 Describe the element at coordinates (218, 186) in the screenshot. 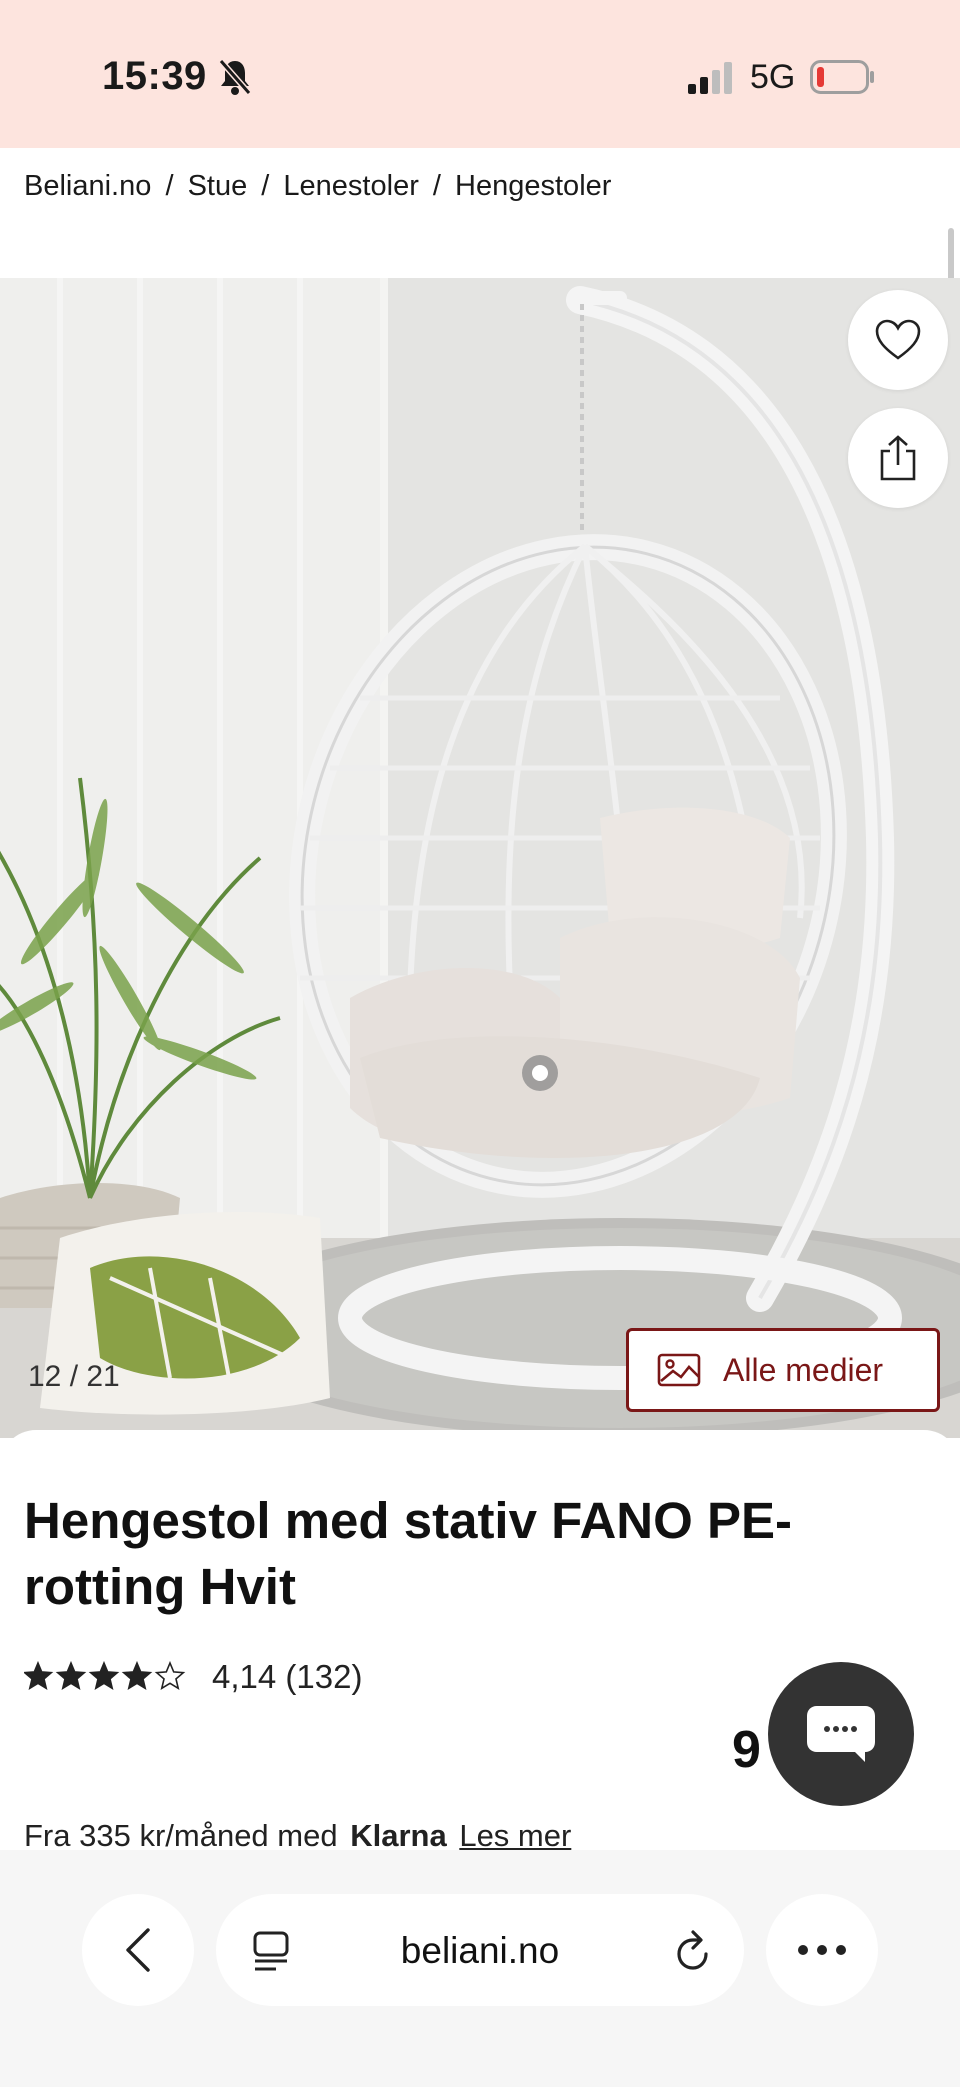

I see `breadcrumb-item-stue: Stue` at that location.